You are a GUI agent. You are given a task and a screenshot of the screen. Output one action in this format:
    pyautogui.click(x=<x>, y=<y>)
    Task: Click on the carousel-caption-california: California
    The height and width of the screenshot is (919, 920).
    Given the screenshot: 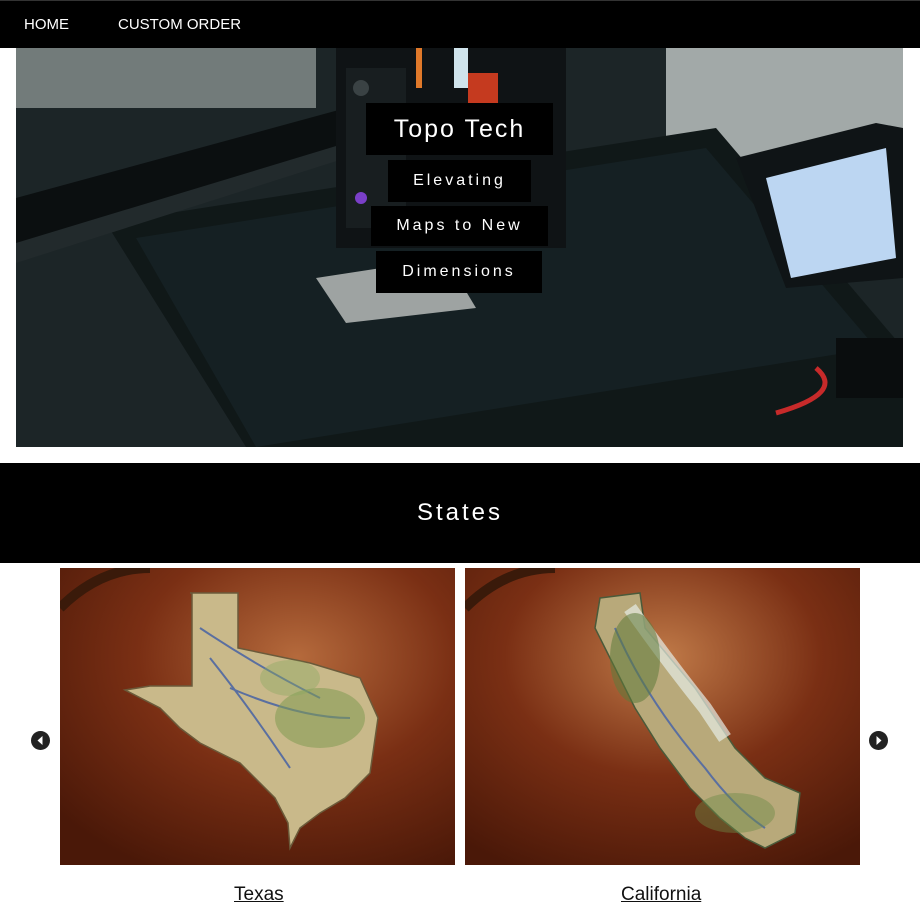 What is the action you would take?
    pyautogui.click(x=661, y=895)
    